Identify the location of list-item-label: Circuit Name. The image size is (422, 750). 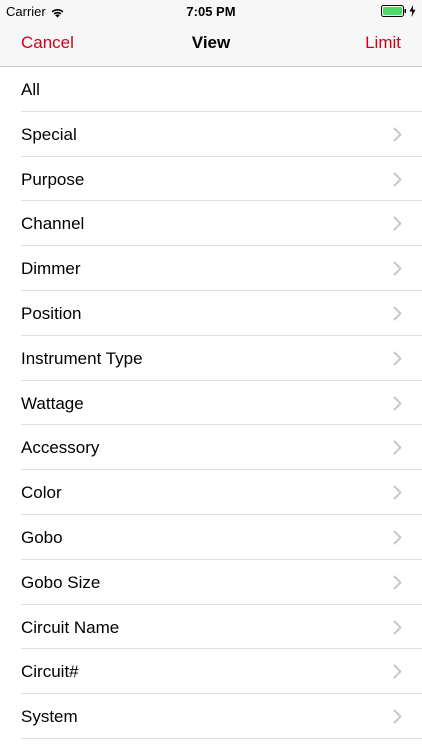
(70, 627).